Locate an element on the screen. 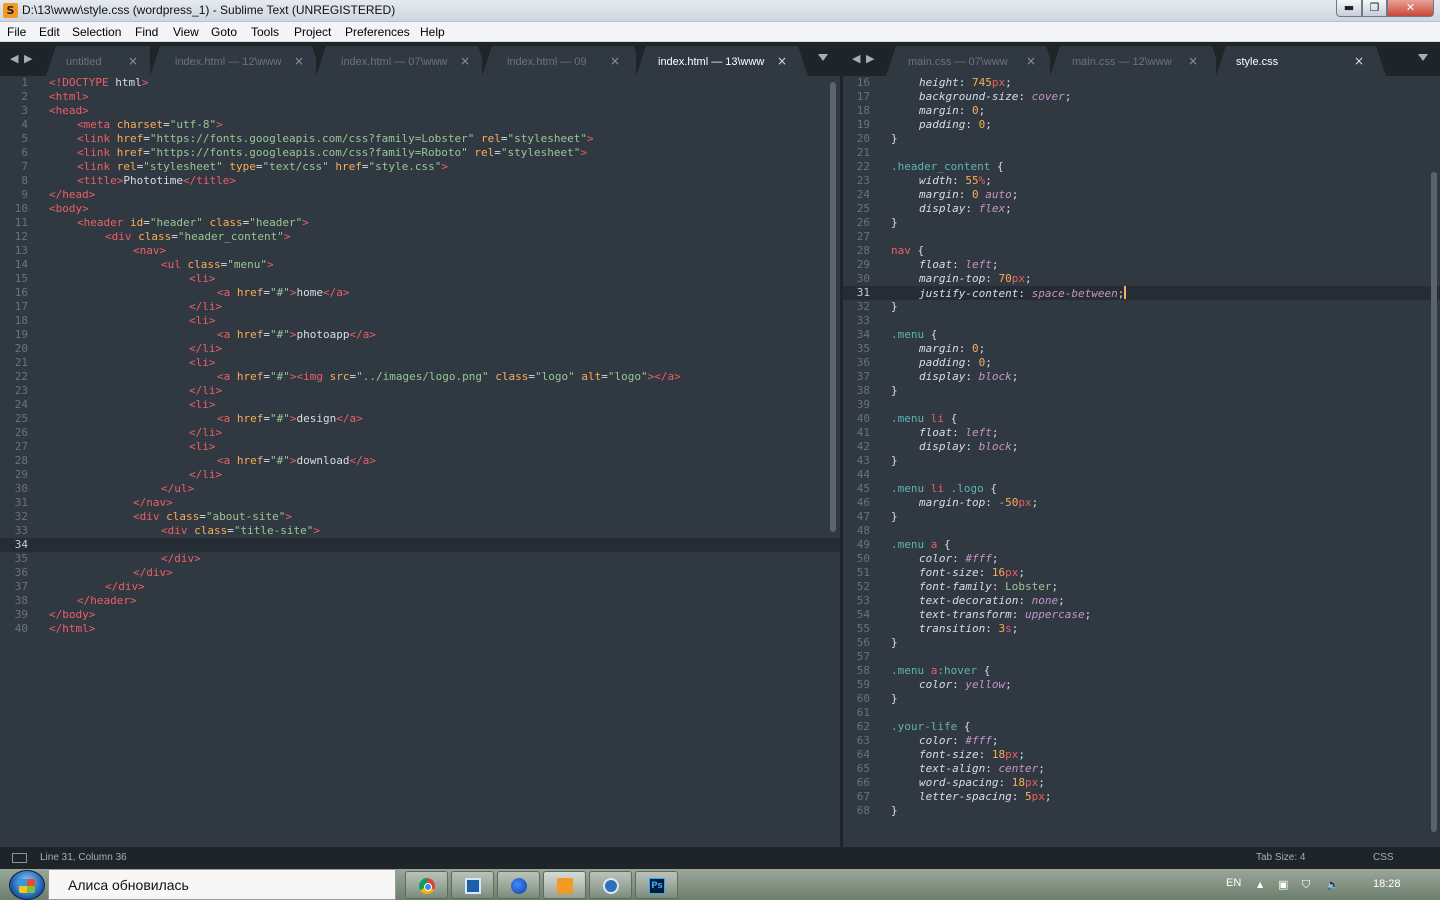 Image resolution: width=1440 pixels, height=900 pixels. code-line: 68} is located at coordinates (1141, 811).